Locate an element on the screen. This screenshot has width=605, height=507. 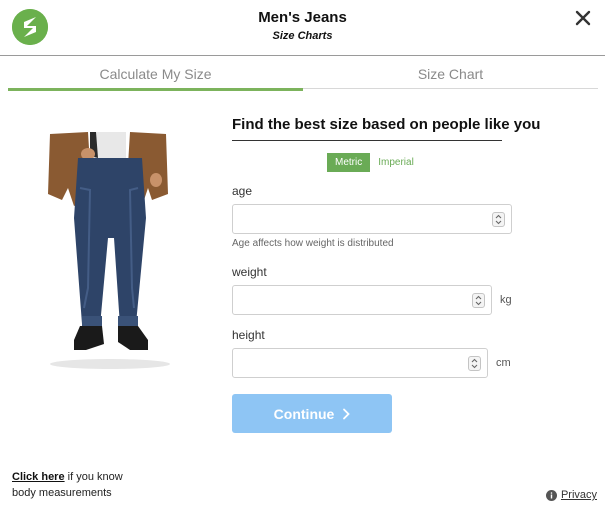
height-label: height is located at coordinates (248, 335).